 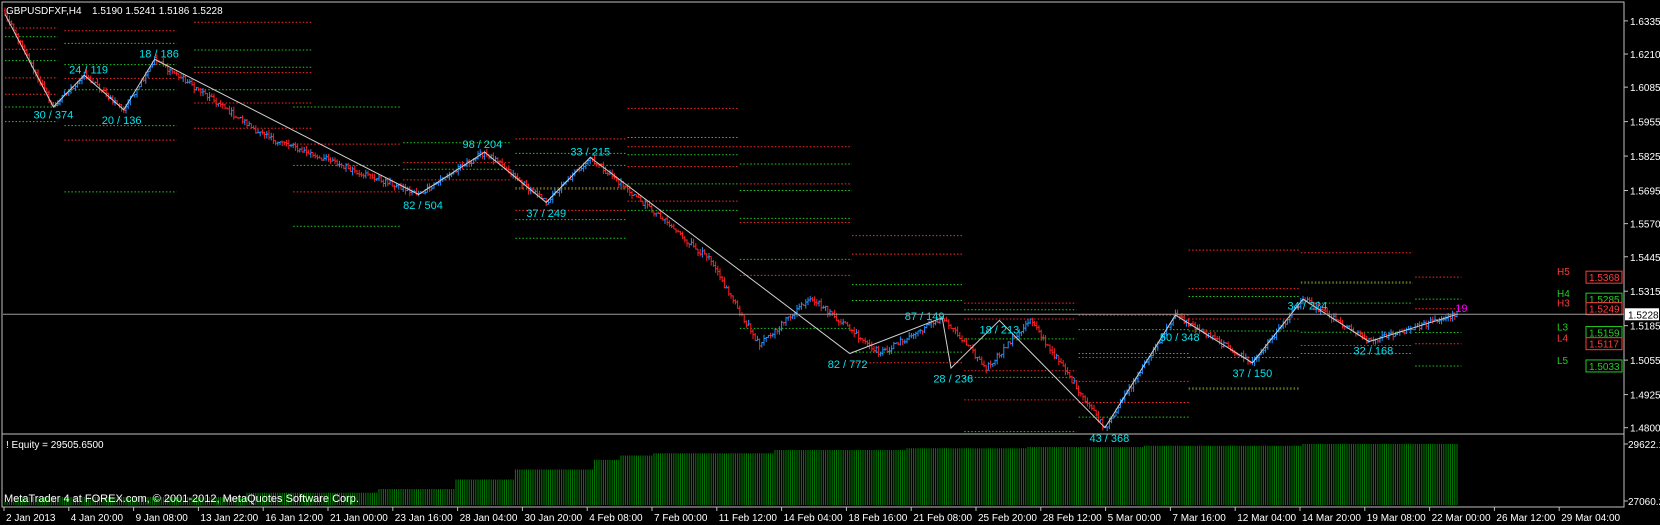 What do you see at coordinates (359, 518) in the screenshot?
I see `time-tick-label: 21 Jan 00:00` at bounding box center [359, 518].